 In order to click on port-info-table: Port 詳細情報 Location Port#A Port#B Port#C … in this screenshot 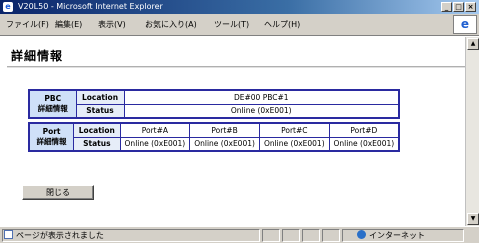, I will do `click(214, 137)`.